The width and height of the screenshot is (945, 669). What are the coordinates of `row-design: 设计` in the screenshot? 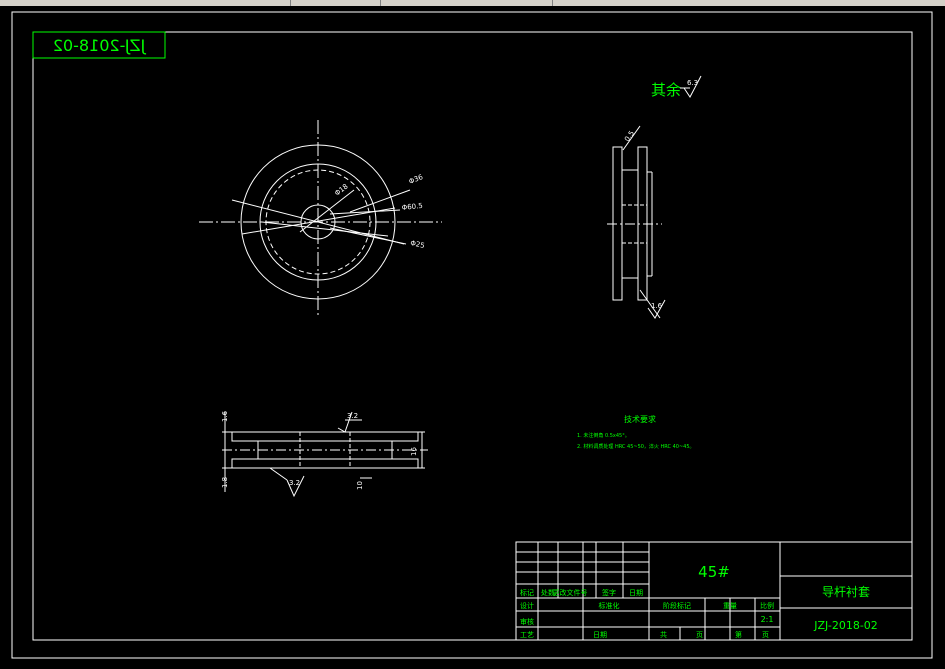 It's located at (527, 605).